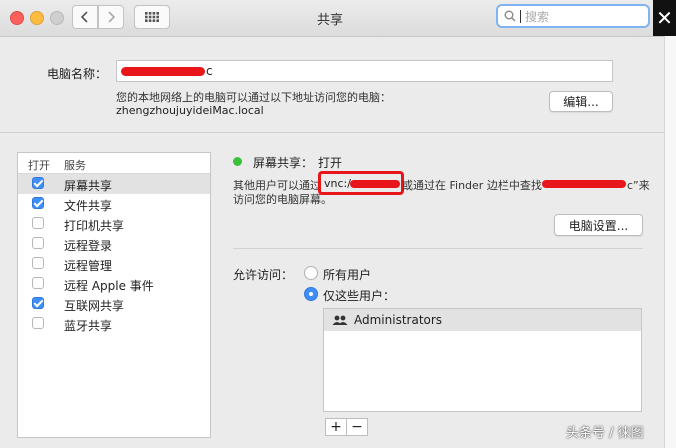 Image resolution: width=676 pixels, height=448 pixels. What do you see at coordinates (114, 324) in the screenshot?
I see `service-row: 蓝牙共享` at bounding box center [114, 324].